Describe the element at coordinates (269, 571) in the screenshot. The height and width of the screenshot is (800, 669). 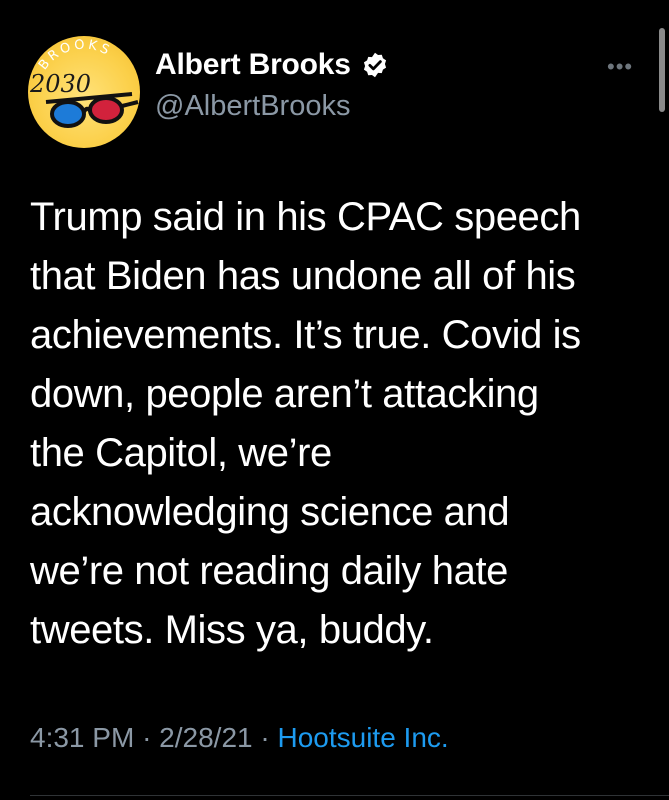
I see `tweet-text-line: we’re not reading daily hate` at that location.